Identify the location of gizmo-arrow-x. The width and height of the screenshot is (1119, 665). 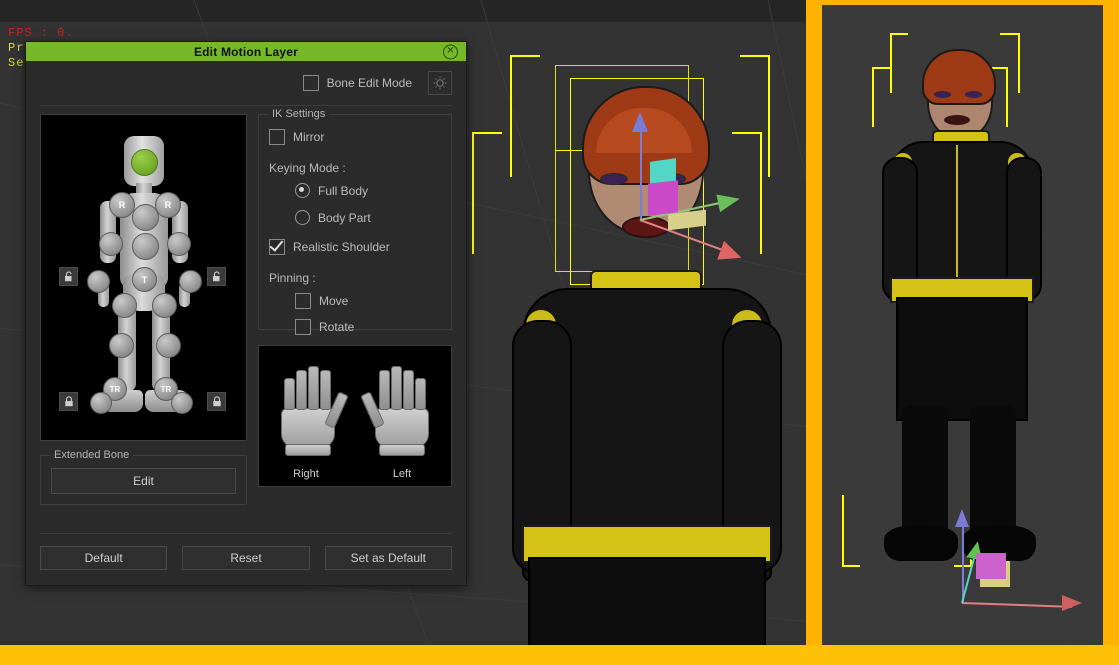
(1072, 603).